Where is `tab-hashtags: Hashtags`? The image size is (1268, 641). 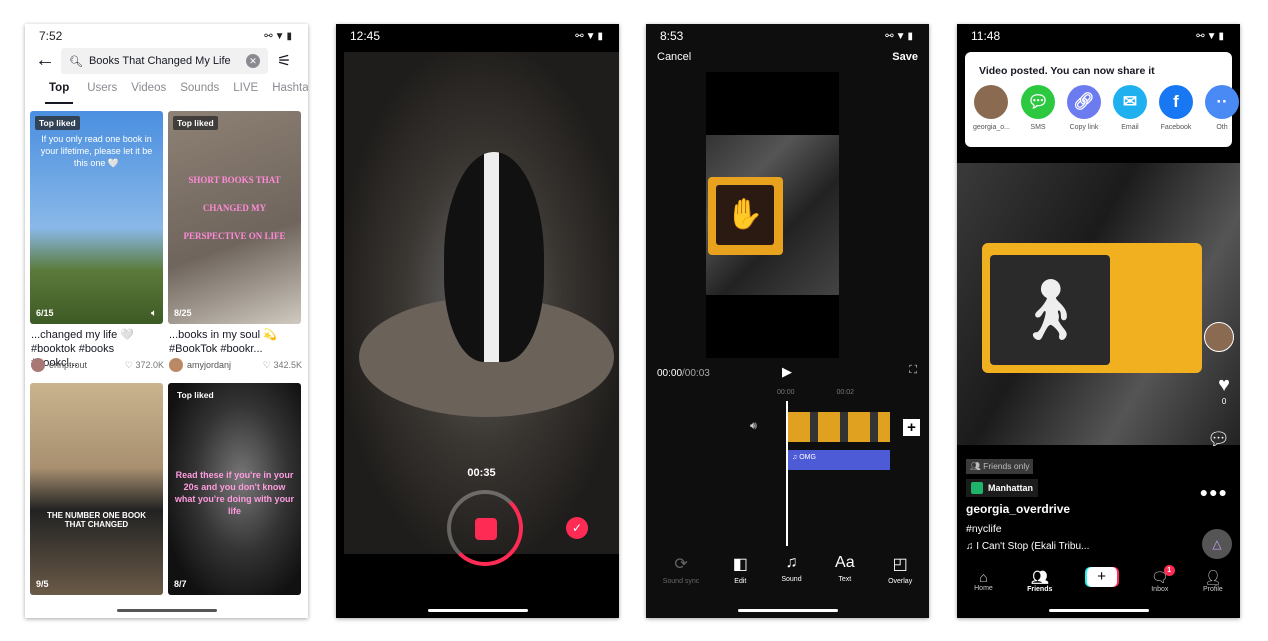
tab-hashtags: Hashtags is located at coordinates (290, 93).